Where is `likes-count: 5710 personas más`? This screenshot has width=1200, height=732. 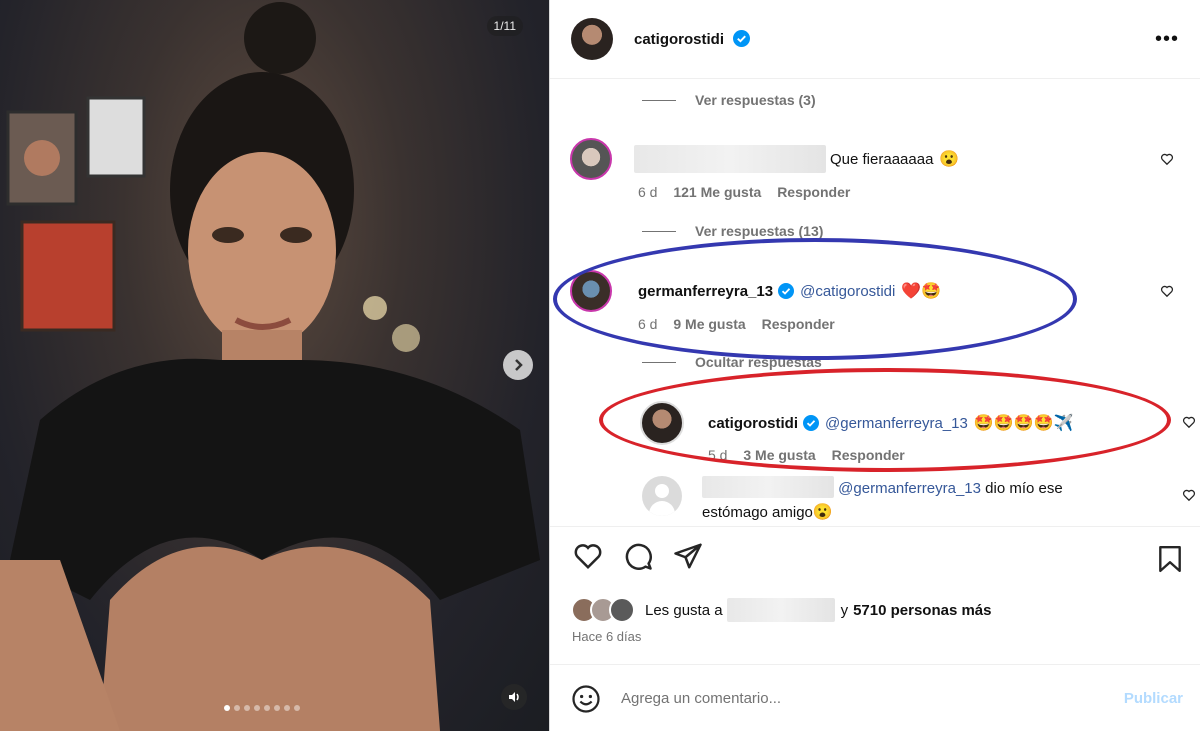 likes-count: 5710 personas más is located at coordinates (922, 610).